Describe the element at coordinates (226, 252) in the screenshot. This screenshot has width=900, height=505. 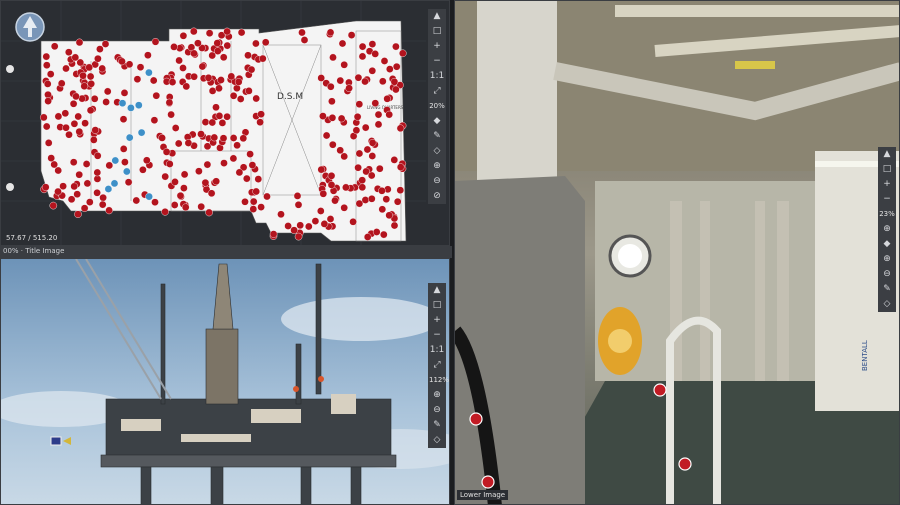
I see `panel-divider: 00% · Title Image` at that location.